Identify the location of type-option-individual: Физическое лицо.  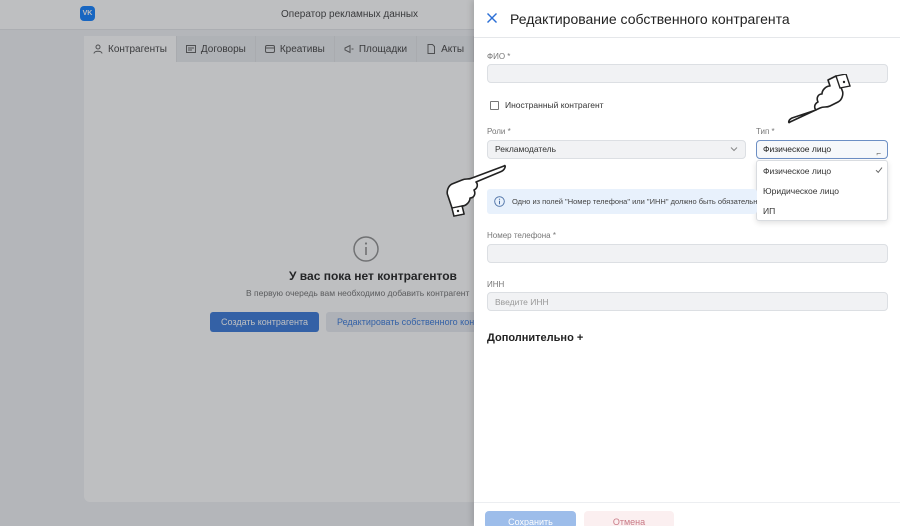
(822, 171).